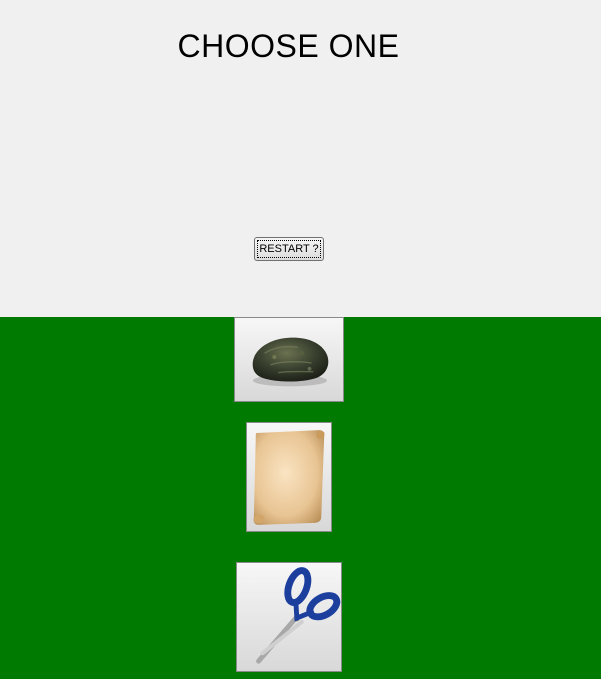 The height and width of the screenshot is (679, 601). I want to click on paper-button, so click(289, 477).